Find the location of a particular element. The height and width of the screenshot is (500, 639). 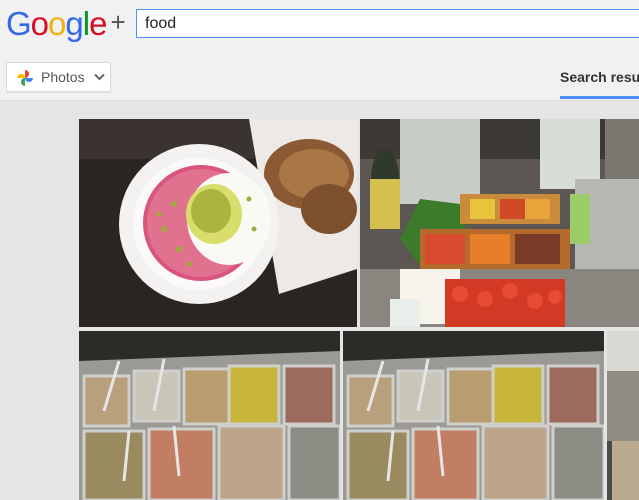

search-box is located at coordinates (387, 23).